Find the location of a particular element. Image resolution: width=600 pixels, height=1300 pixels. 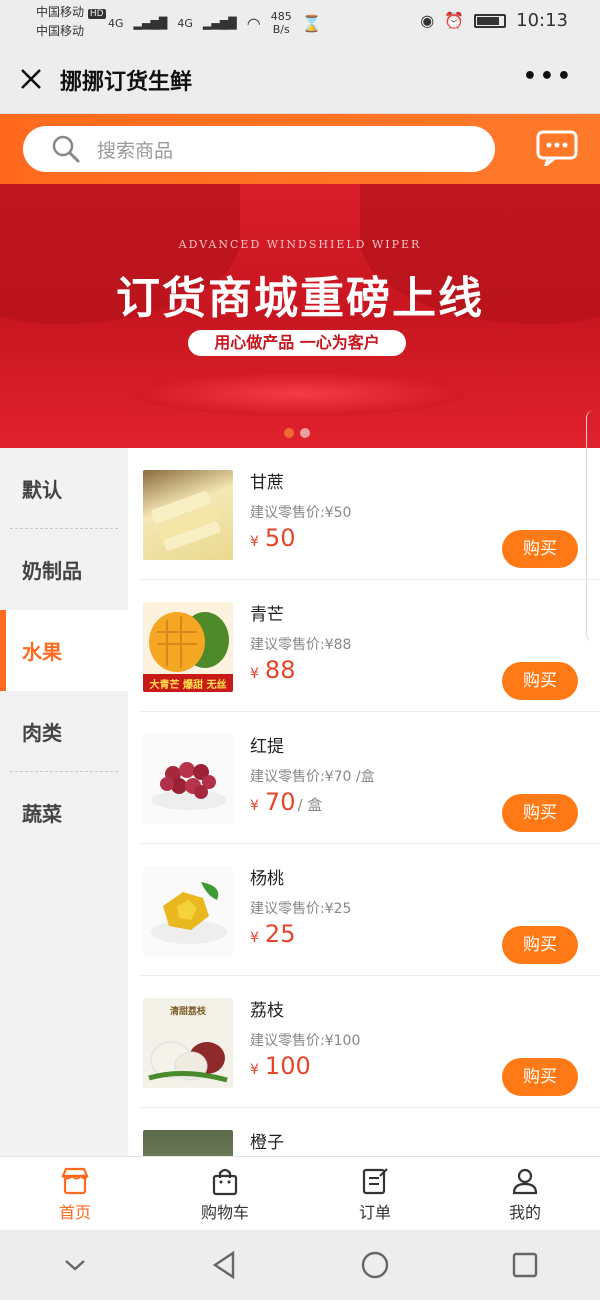

category-item-fruit: 水果 is located at coordinates (64, 650).